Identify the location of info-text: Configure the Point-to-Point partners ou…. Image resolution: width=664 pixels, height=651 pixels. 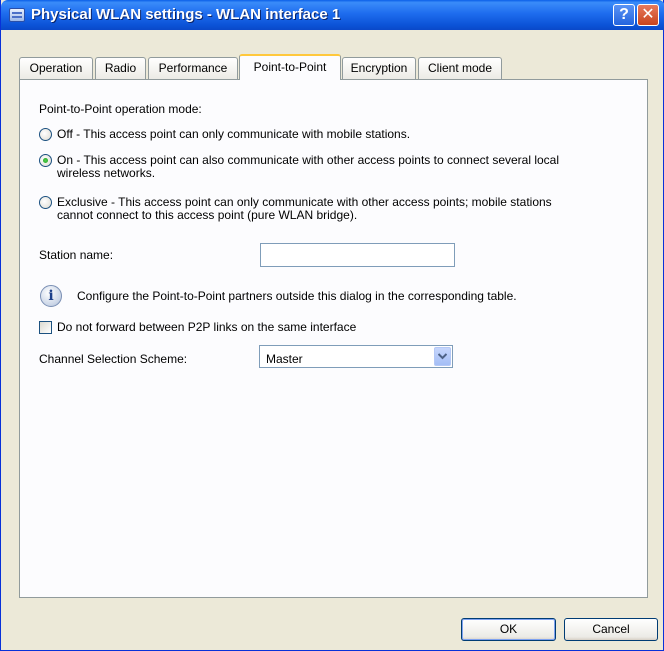
(297, 296).